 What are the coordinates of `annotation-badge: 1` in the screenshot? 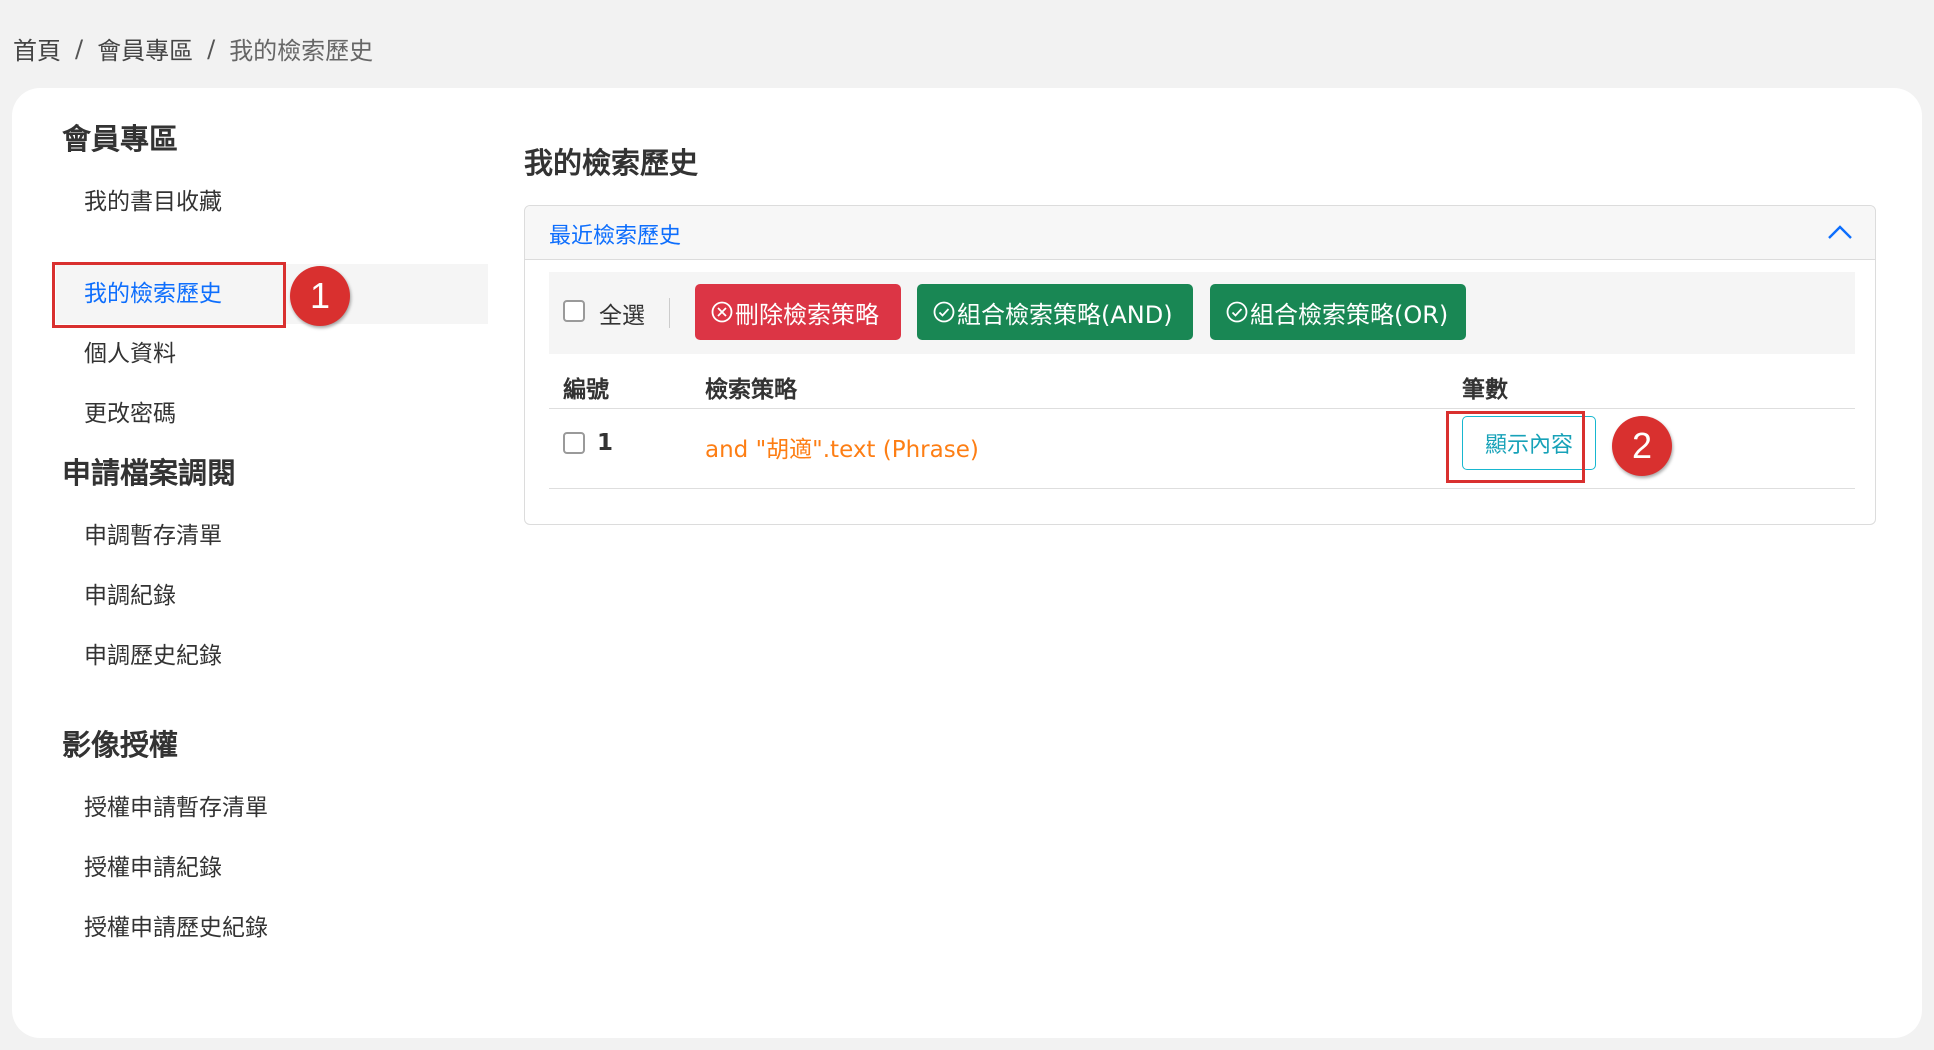 It's located at (320, 296).